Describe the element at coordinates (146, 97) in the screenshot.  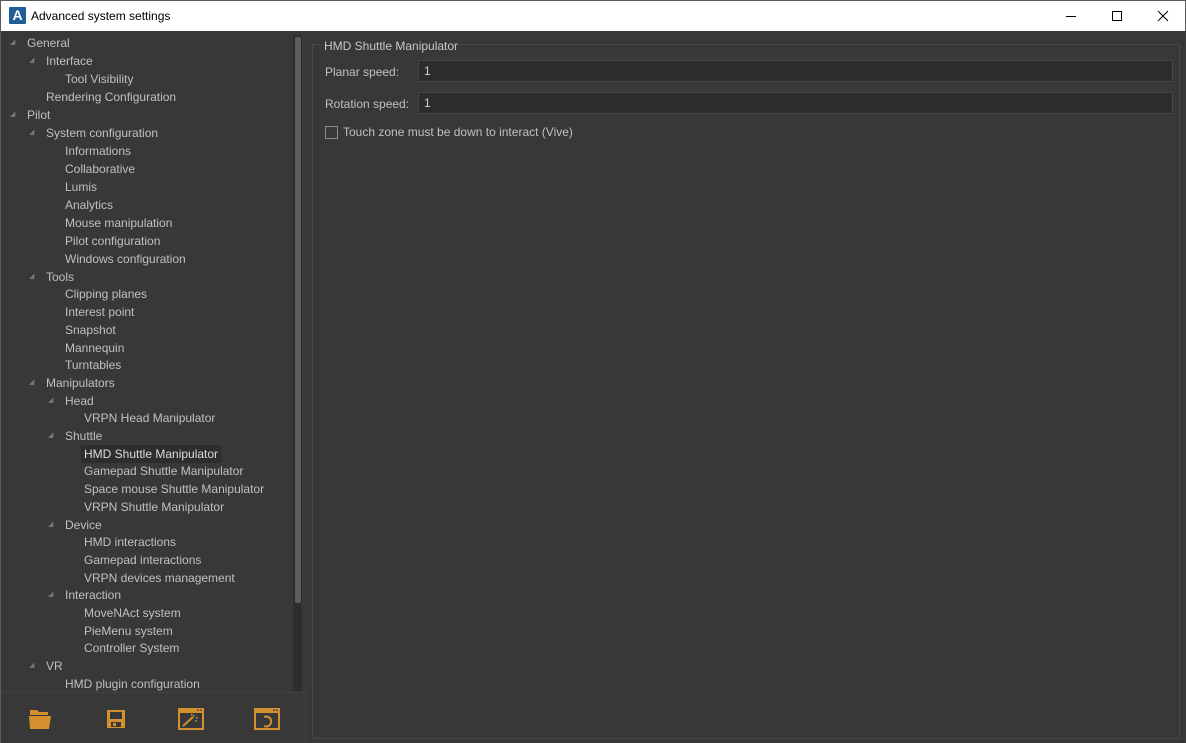
I see `tree-item: Rendering Configuration` at that location.